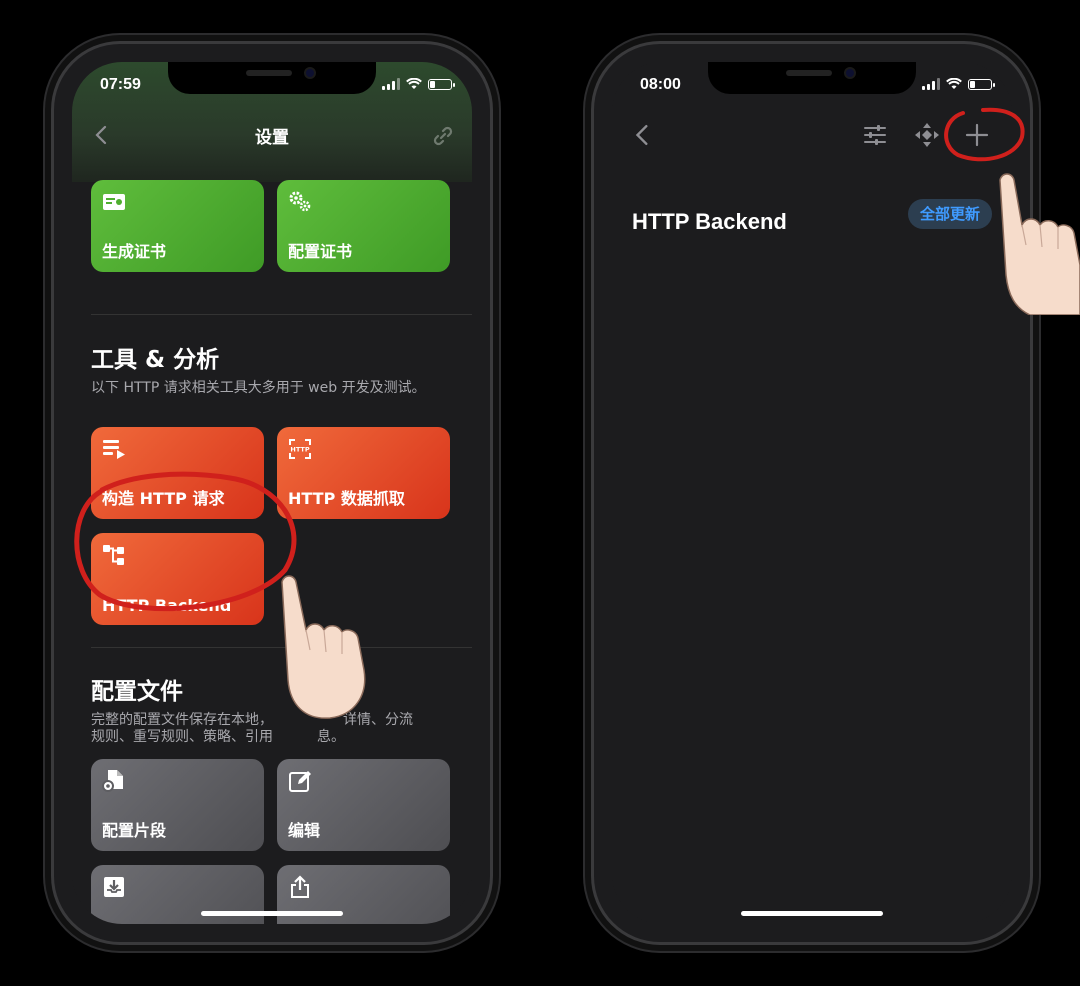 The width and height of the screenshot is (1080, 986). I want to click on desc-text: 规则、重写规则、策略、引用, so click(182, 737).